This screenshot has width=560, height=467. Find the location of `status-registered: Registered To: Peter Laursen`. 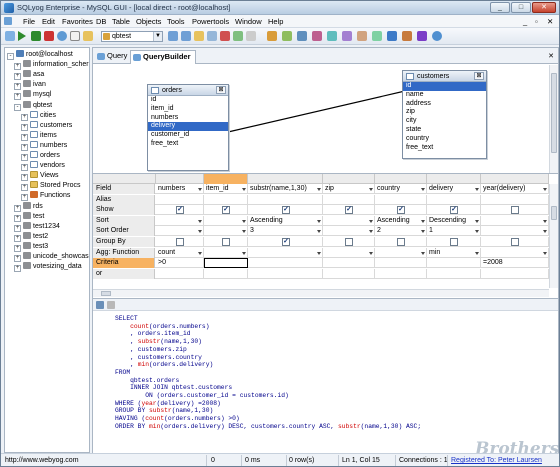

status-registered: Registered To: Peter Laursen is located at coordinates (496, 460).